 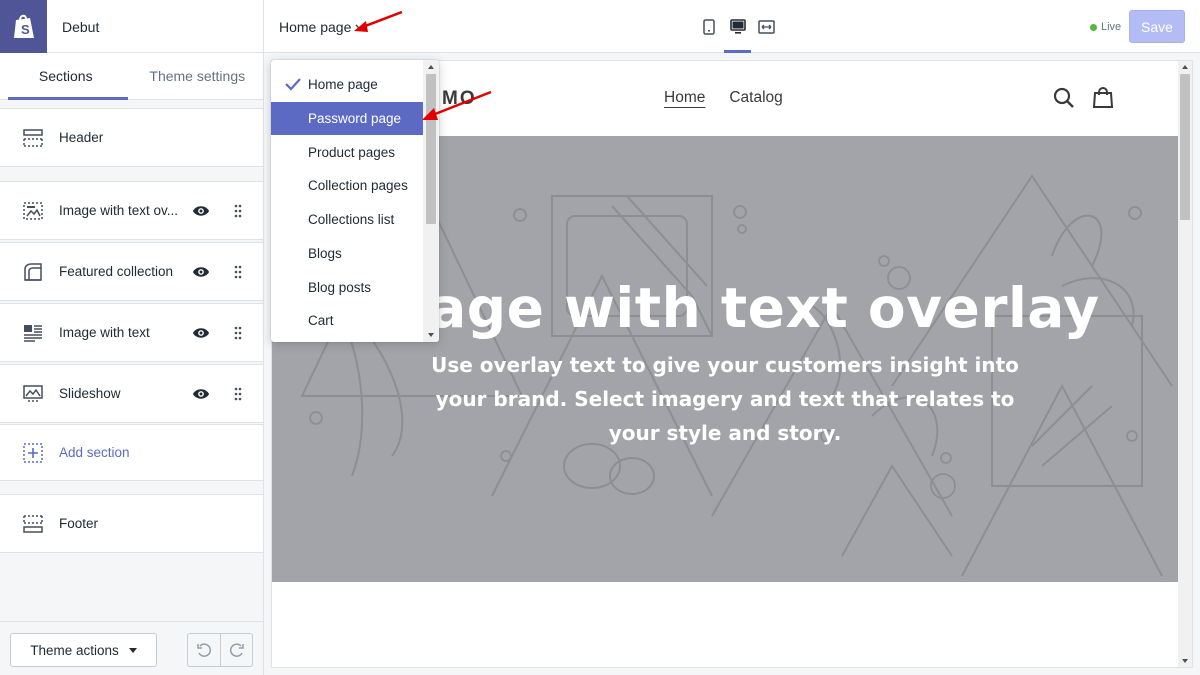 What do you see at coordinates (360, 27) in the screenshot?
I see `chevron-down-icon` at bounding box center [360, 27].